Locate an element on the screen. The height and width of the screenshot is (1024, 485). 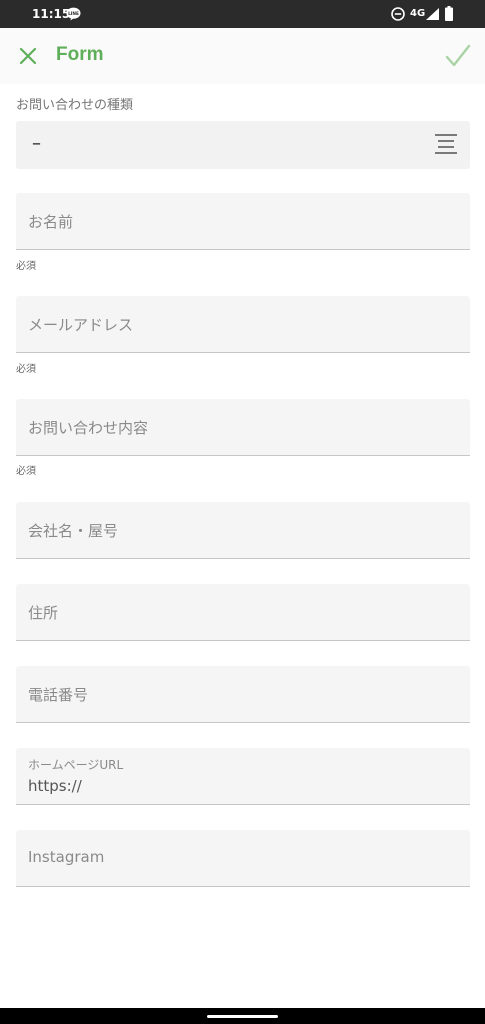
inquiry-type-select: – is located at coordinates (243, 145).